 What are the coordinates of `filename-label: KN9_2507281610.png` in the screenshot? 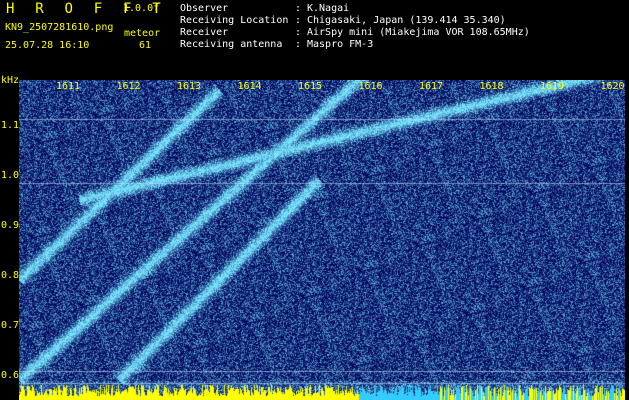 It's located at (59, 27).